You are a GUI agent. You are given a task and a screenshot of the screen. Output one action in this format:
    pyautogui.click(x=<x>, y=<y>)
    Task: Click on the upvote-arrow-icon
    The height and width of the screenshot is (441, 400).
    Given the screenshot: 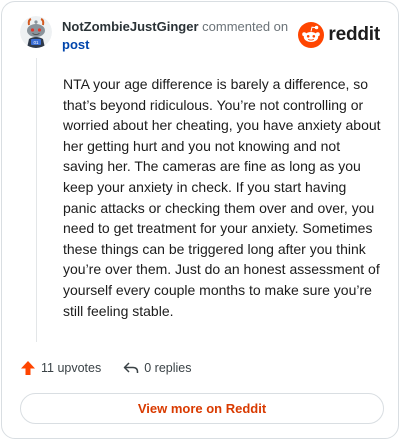 What is the action you would take?
    pyautogui.click(x=28, y=368)
    